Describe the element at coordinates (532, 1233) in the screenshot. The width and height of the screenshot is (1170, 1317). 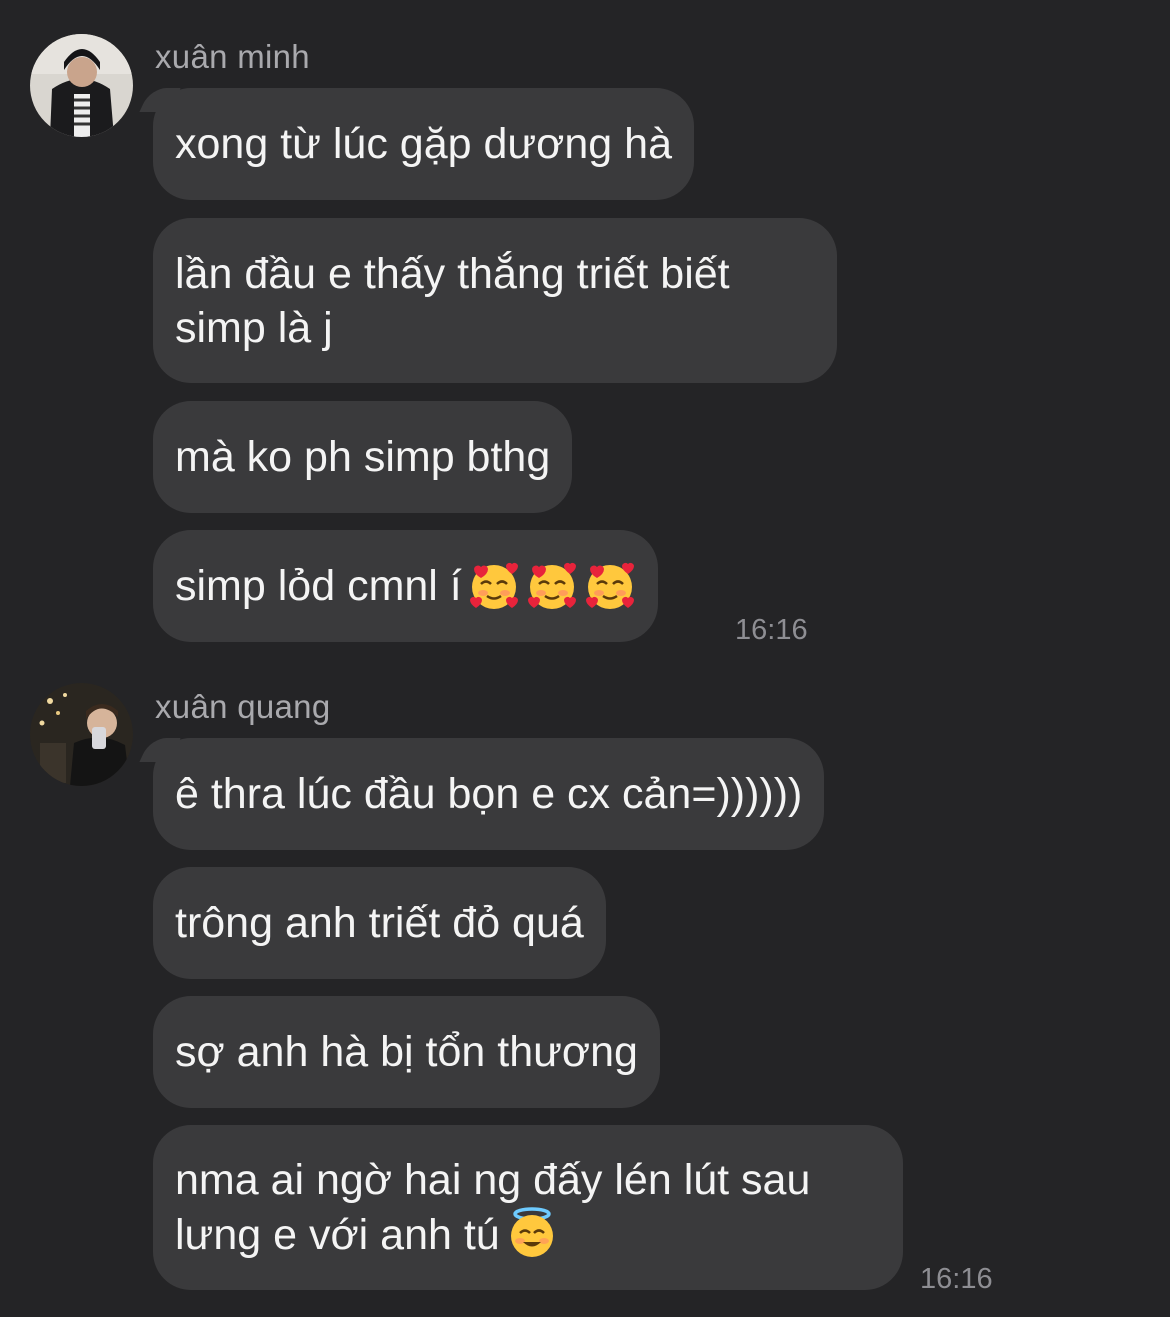
I see `smiling-face-with-halo-icon` at that location.